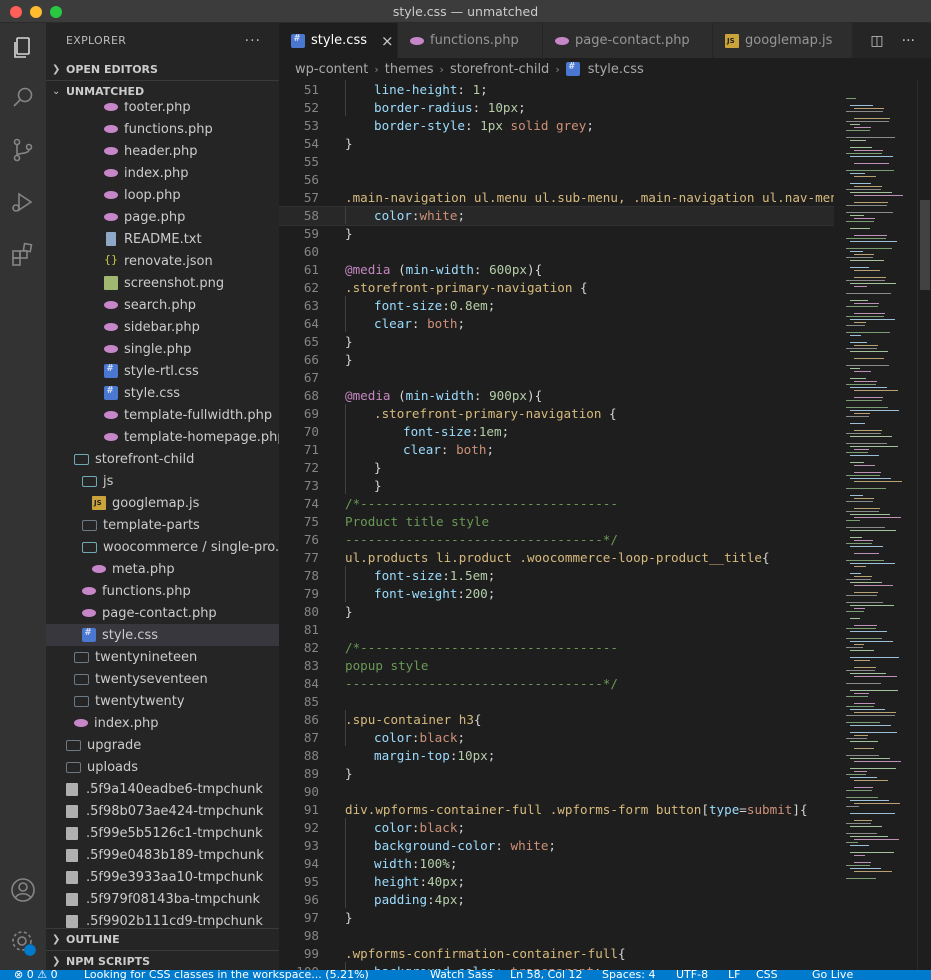 This screenshot has height=980, width=931. What do you see at coordinates (556, 666) in the screenshot?
I see `code-line: 83 popup style` at bounding box center [556, 666].